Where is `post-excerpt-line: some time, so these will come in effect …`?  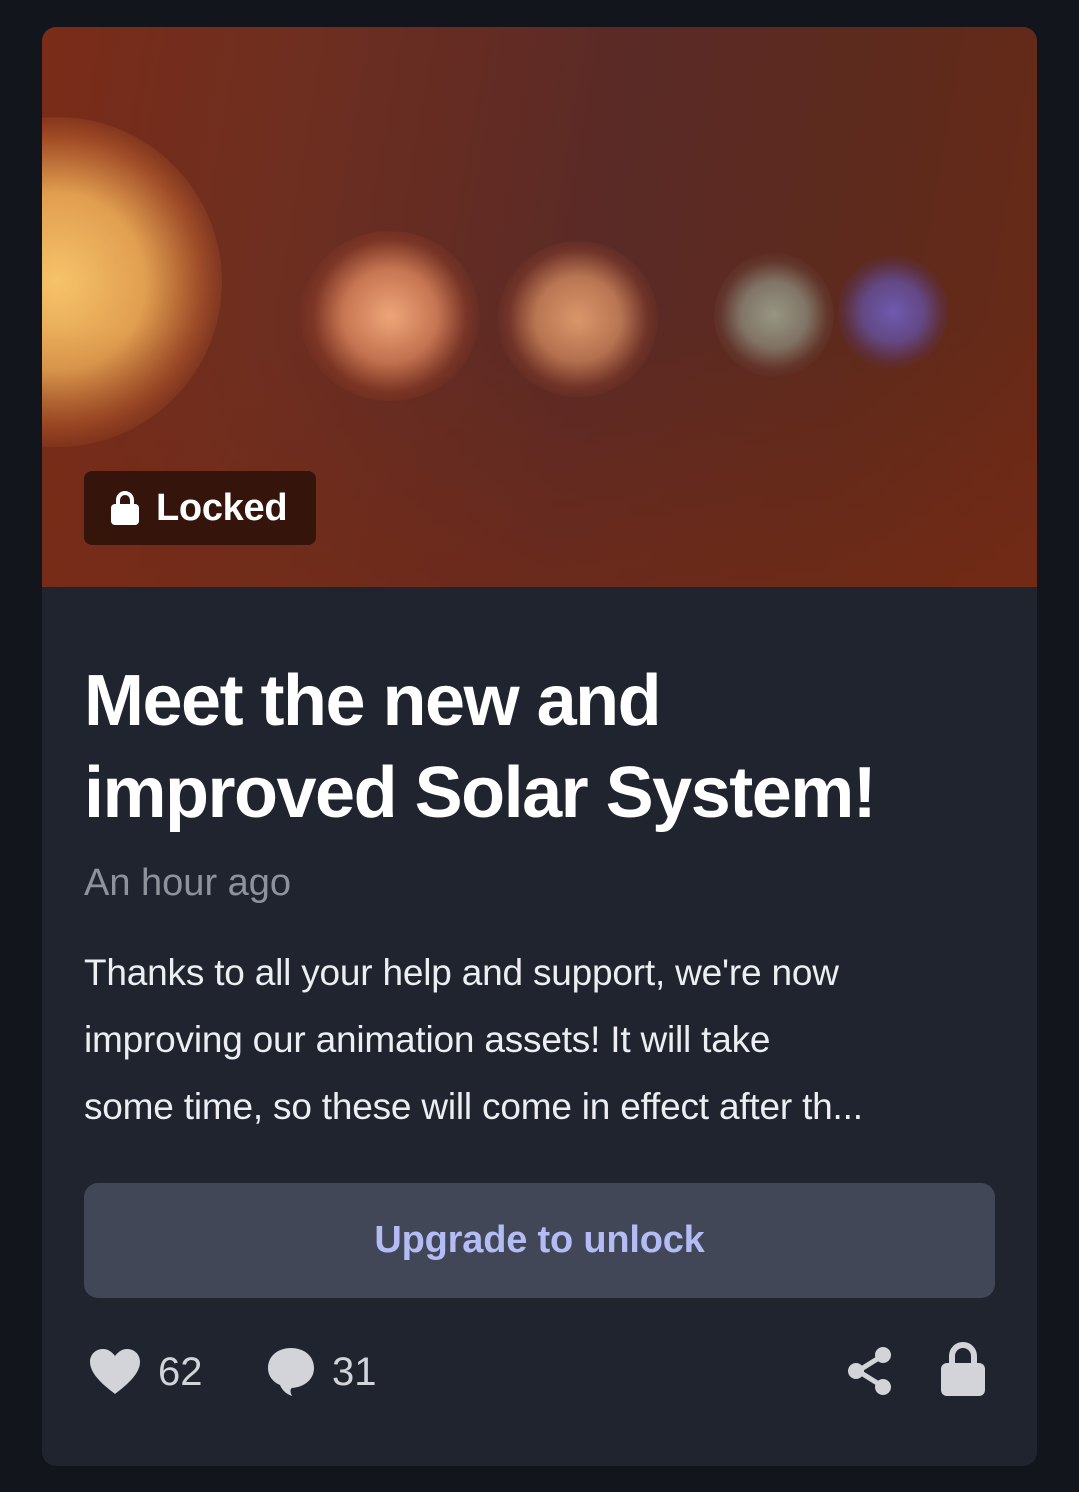 post-excerpt-line: some time, so these will come in effect … is located at coordinates (473, 1106).